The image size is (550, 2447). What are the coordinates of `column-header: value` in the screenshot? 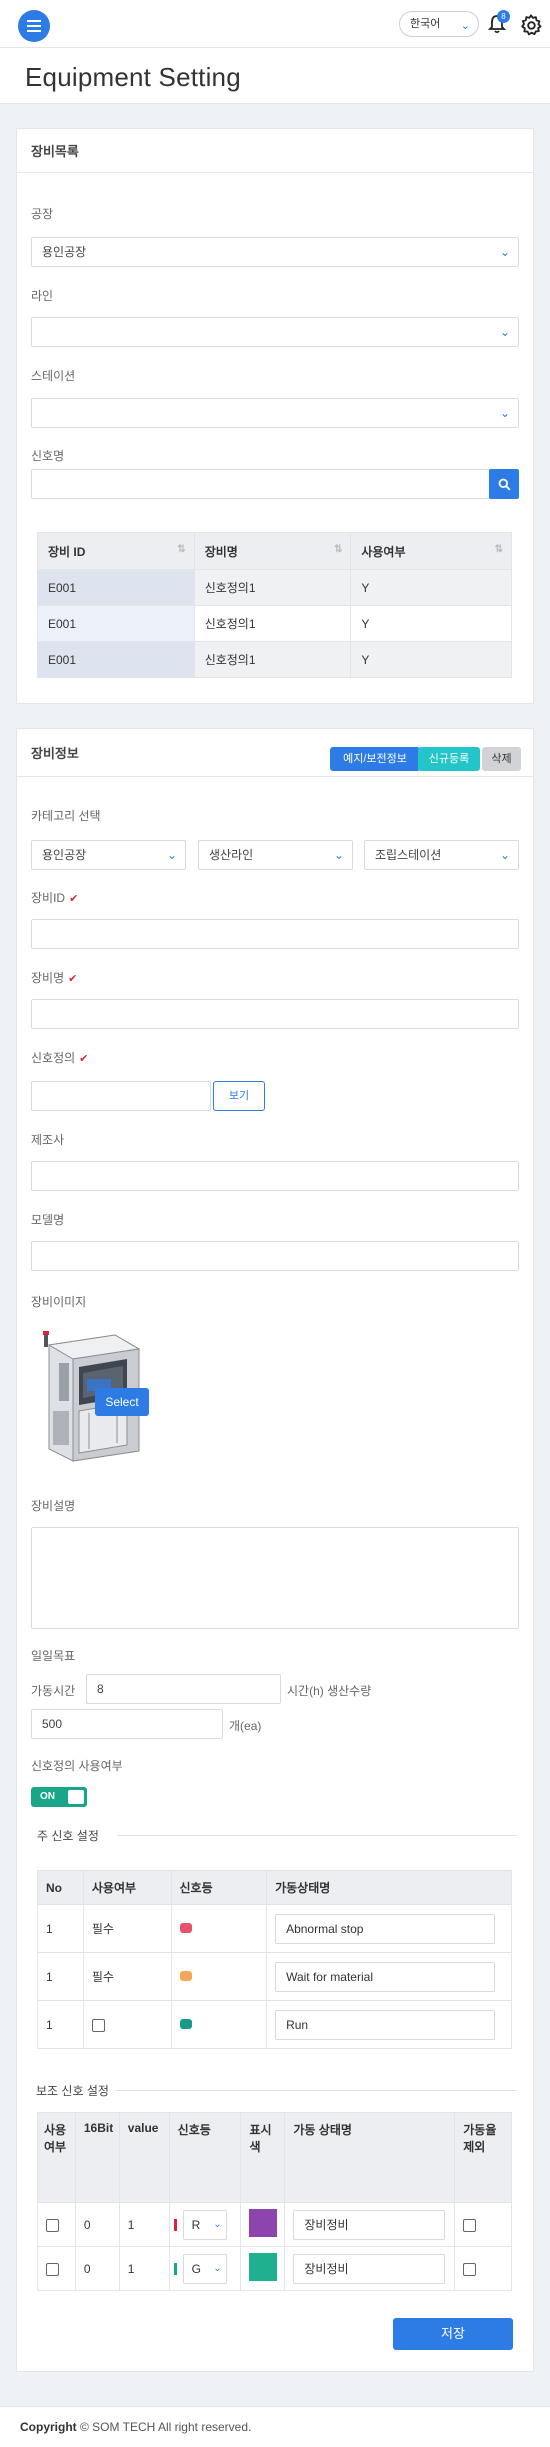 It's located at (144, 2157).